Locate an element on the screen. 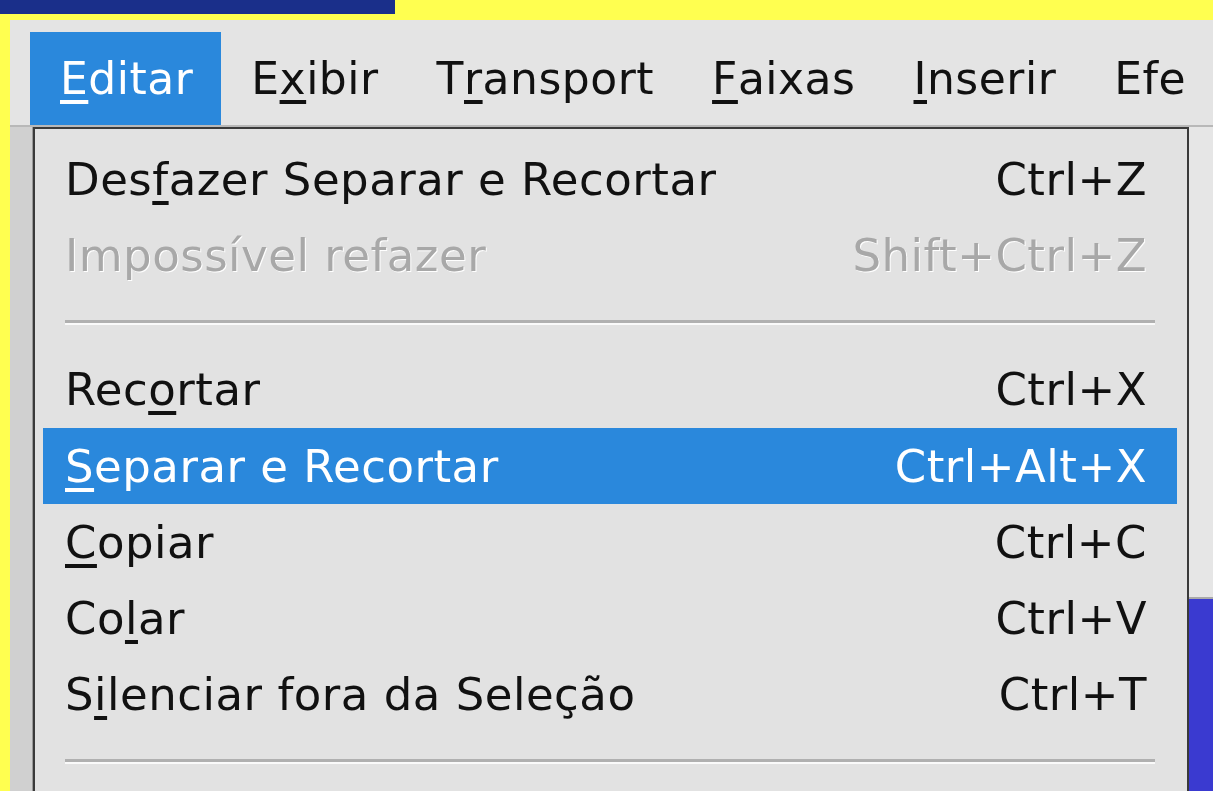 This screenshot has height=791, width=1213. menu-item: Copiar Ctrl+C is located at coordinates (610, 542).